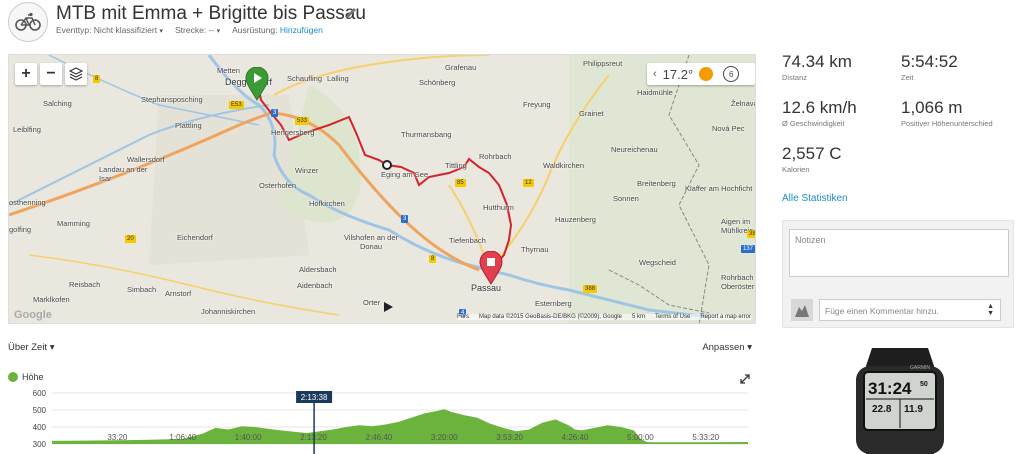 This screenshot has height=454, width=1023. What do you see at coordinates (178, 293) in the screenshot?
I see `map-label: Arnstorf` at bounding box center [178, 293].